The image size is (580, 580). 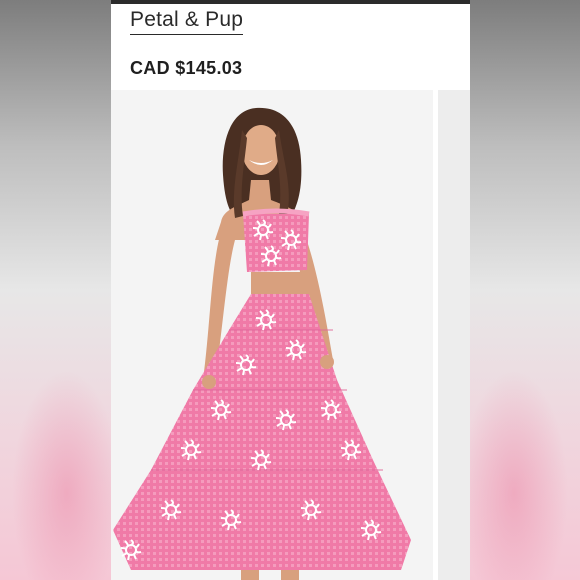 What do you see at coordinates (187, 21) in the screenshot?
I see `brand-name: Petal & Pup` at bounding box center [187, 21].